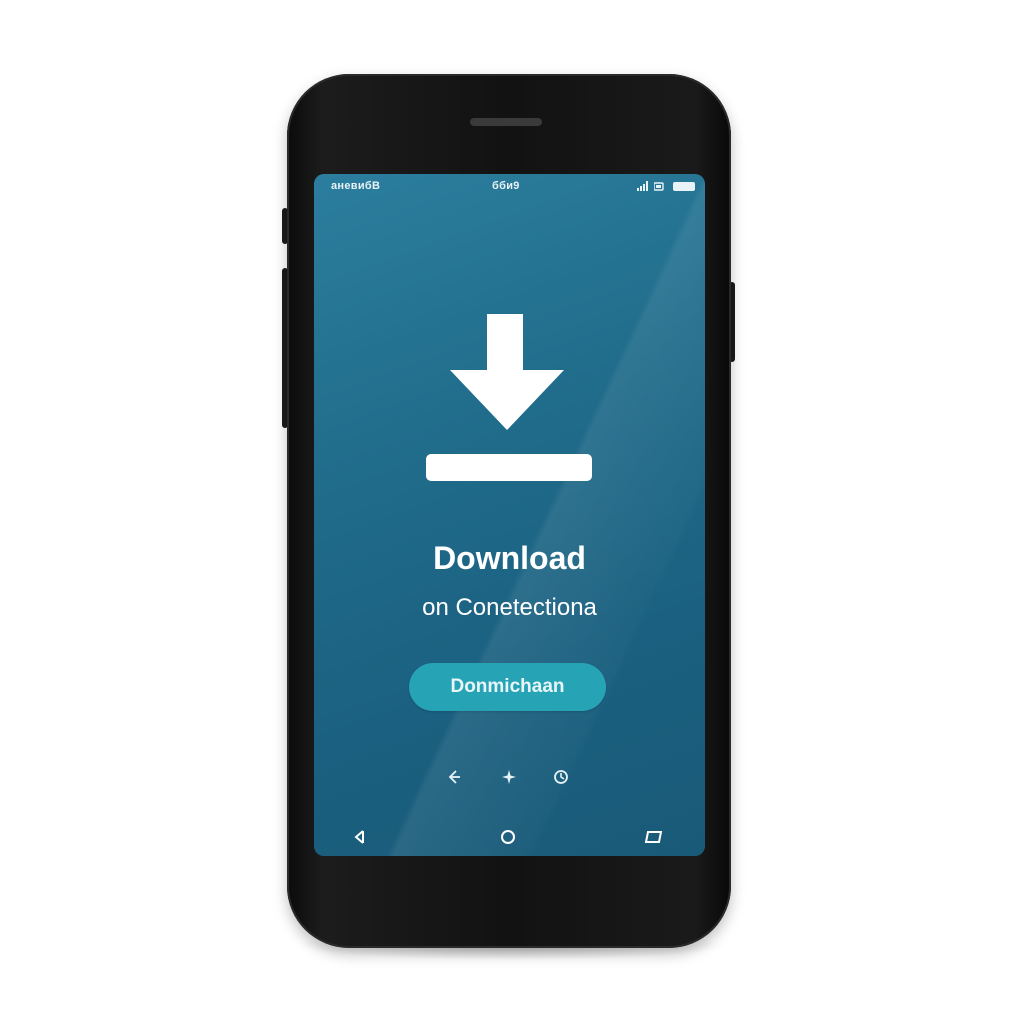  Describe the element at coordinates (507, 687) in the screenshot. I see `download-button: Donmichaan` at that location.